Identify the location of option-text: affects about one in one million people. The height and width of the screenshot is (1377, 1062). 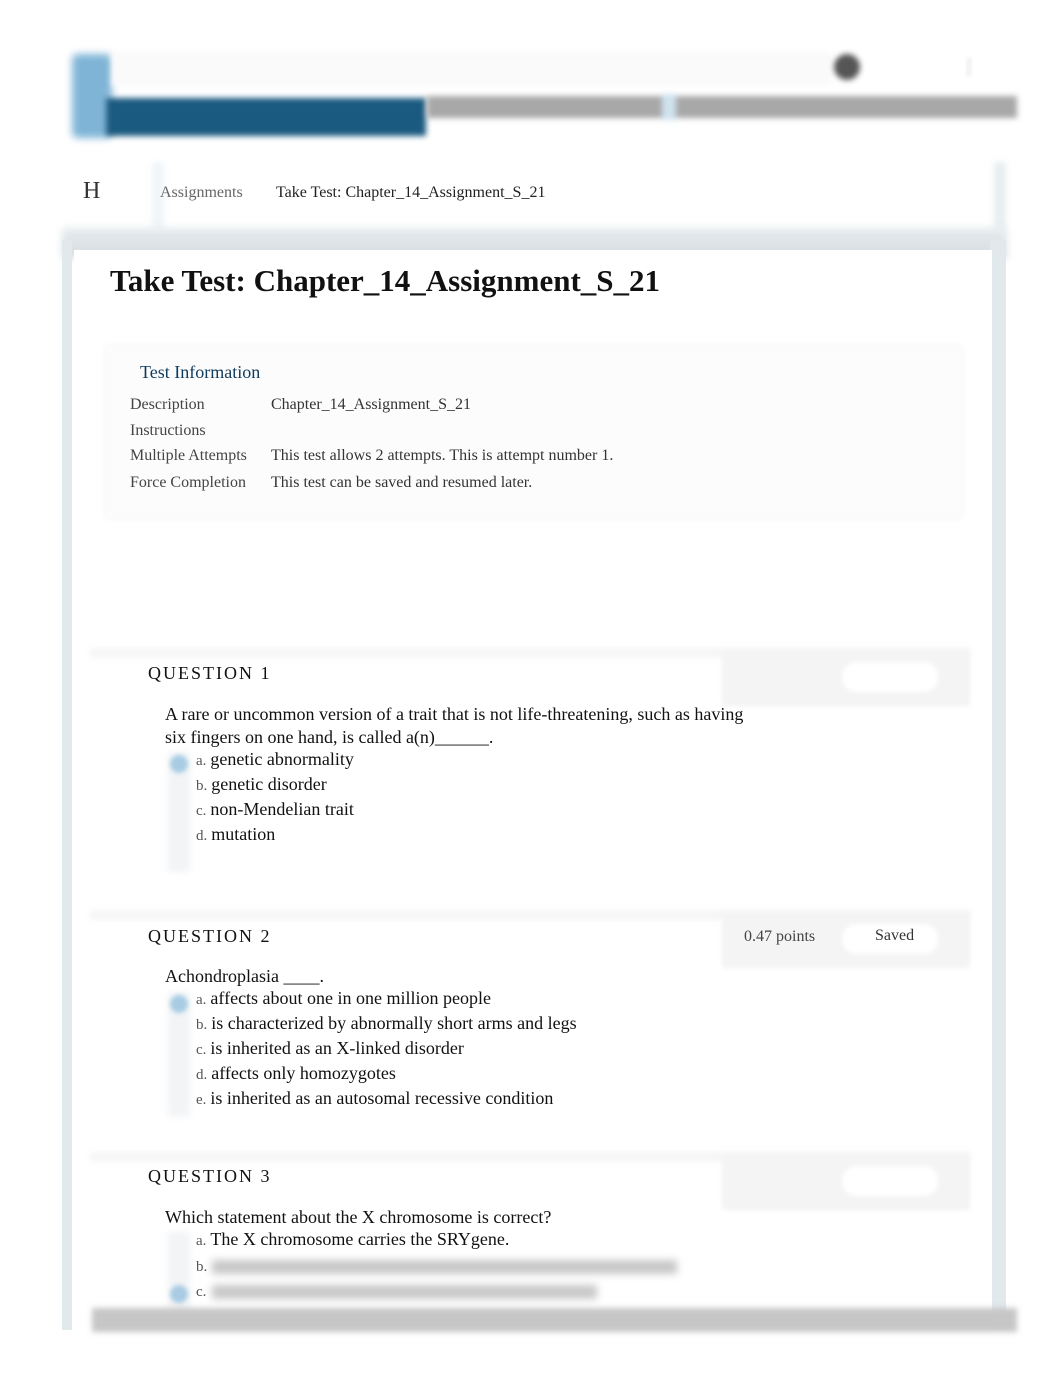
(351, 998).